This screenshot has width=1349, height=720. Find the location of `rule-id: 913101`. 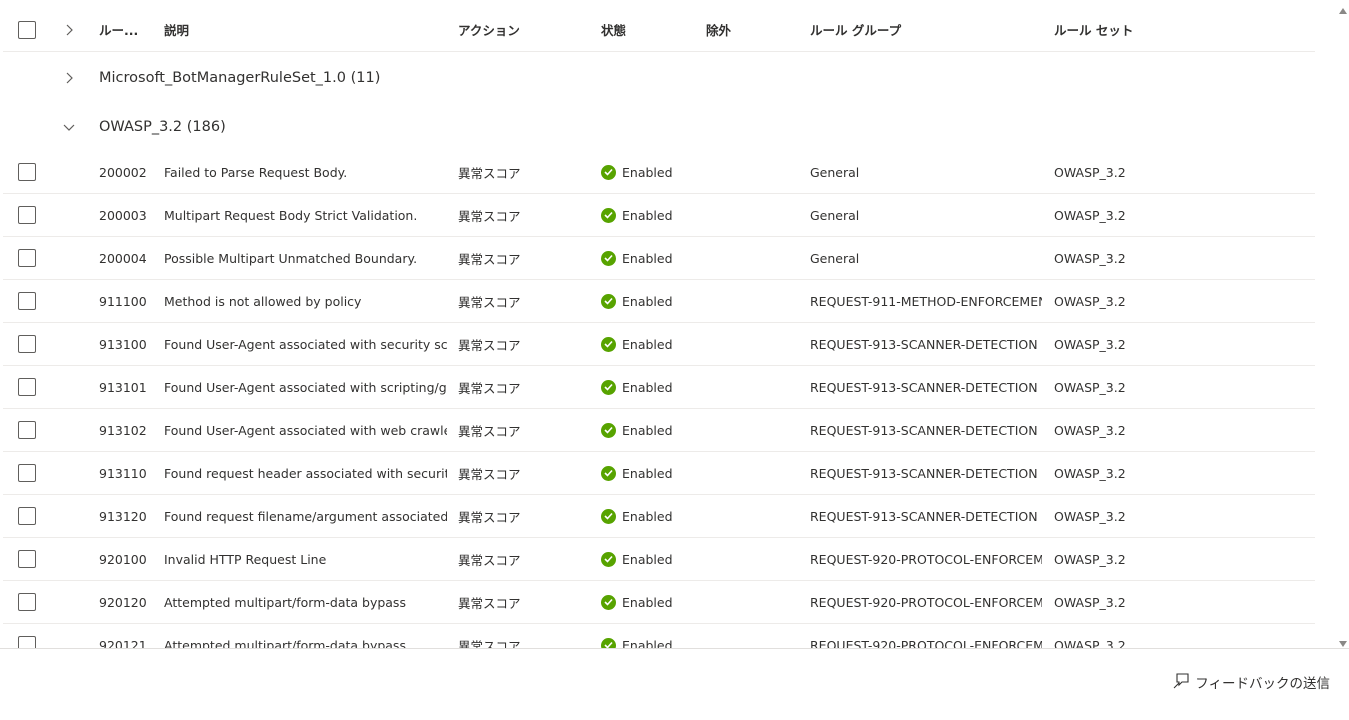

rule-id: 913101 is located at coordinates (123, 387).